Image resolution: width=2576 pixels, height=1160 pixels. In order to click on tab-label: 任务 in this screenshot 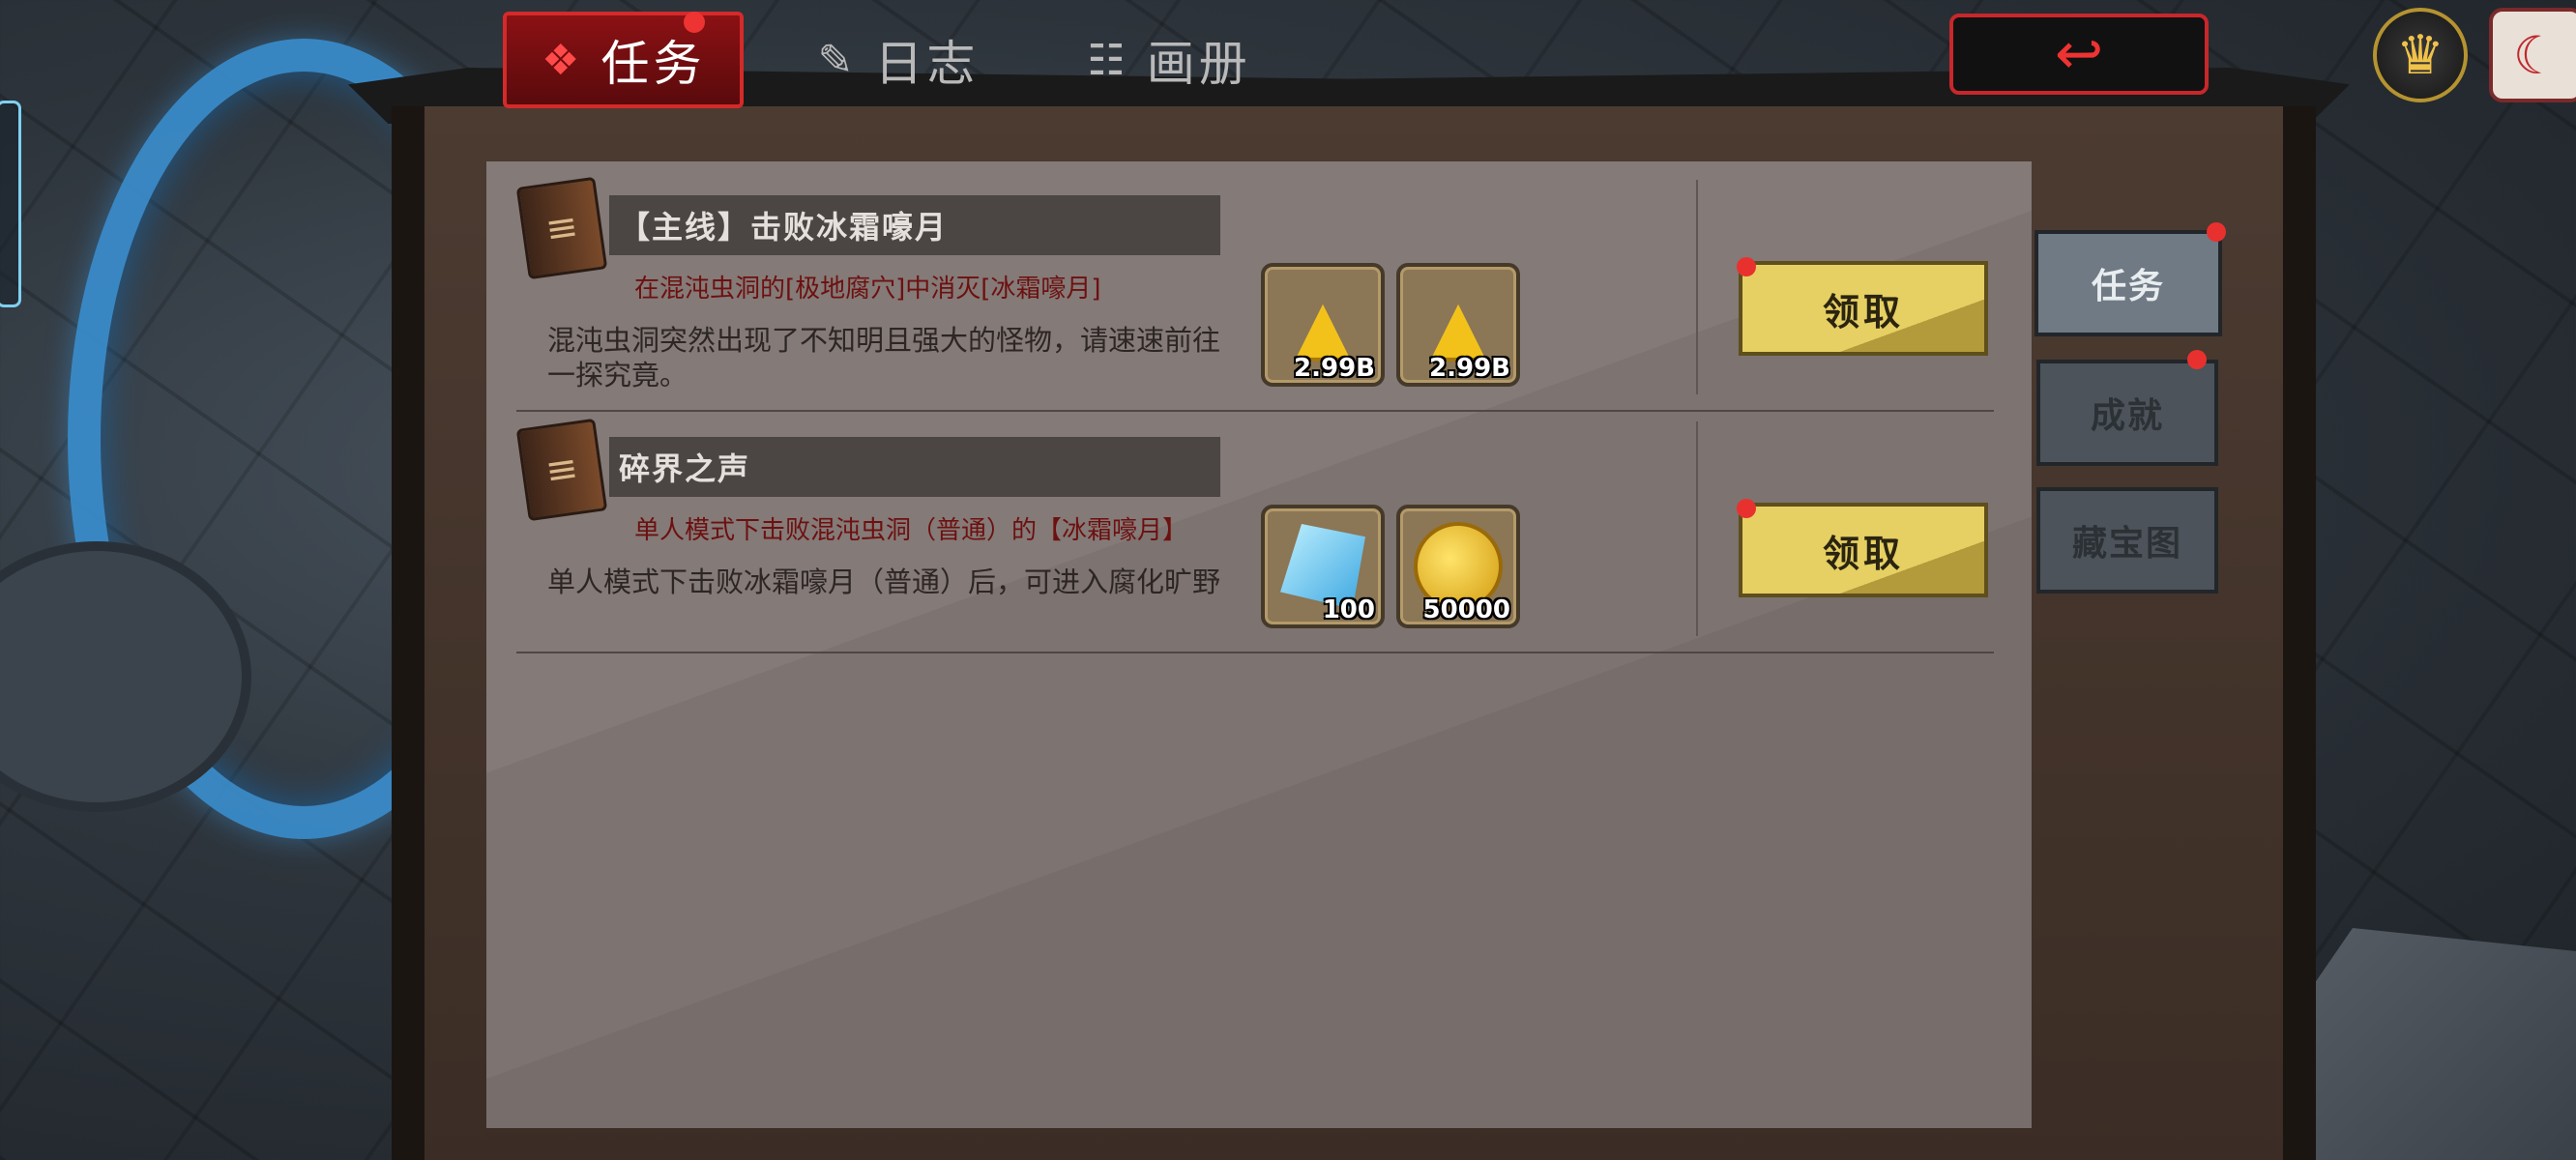, I will do `click(653, 64)`.